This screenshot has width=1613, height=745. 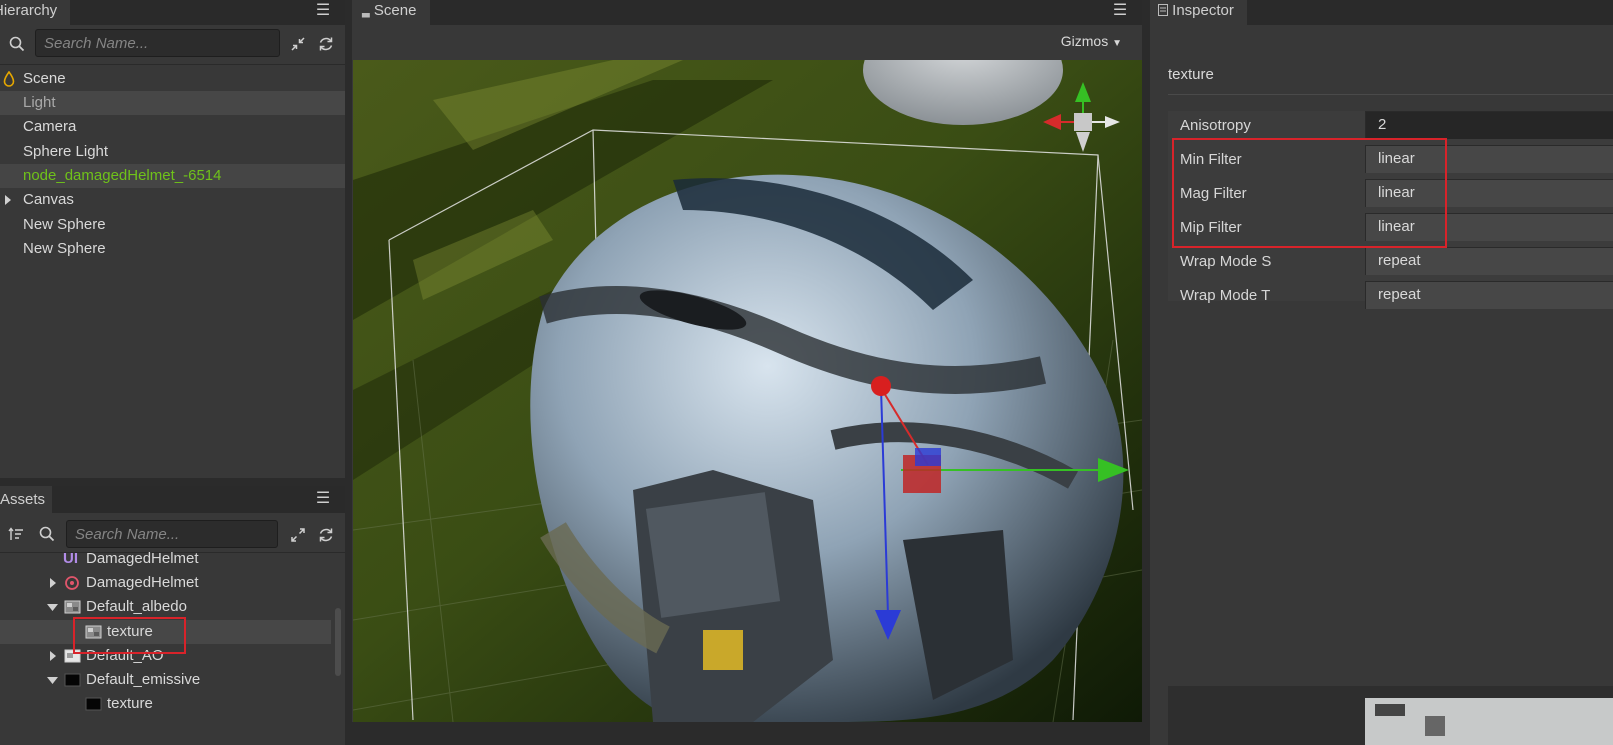 What do you see at coordinates (44, 78) in the screenshot?
I see `hierarchy-node-label: Scene` at bounding box center [44, 78].